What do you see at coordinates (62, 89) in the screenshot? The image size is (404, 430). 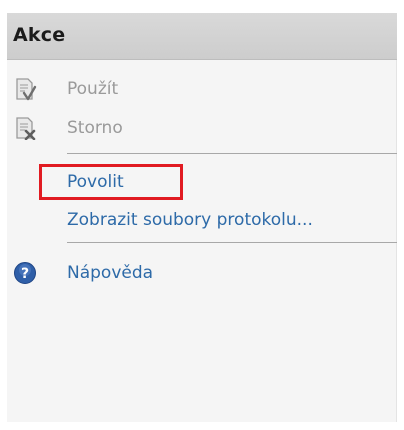 I see `apply-action: Použít` at bounding box center [62, 89].